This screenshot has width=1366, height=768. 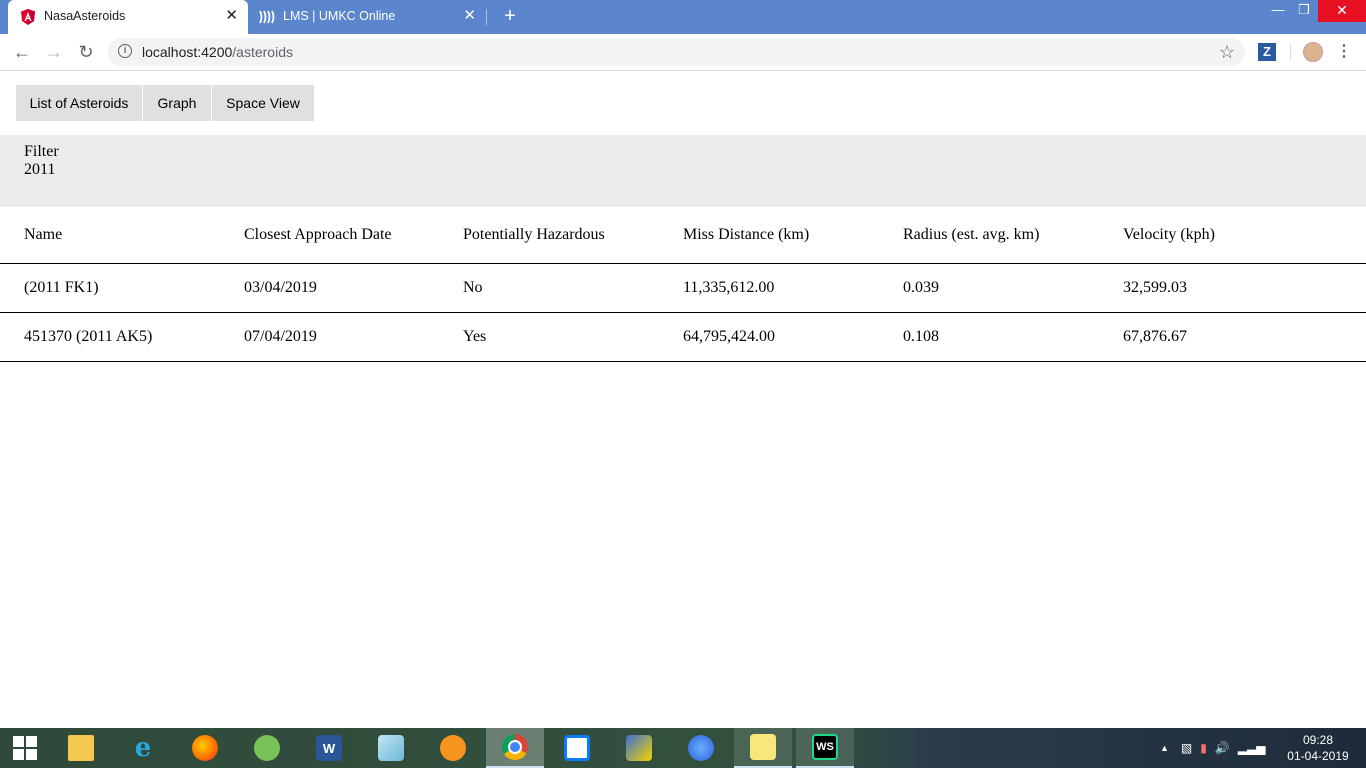 I want to click on bookmark-star-icon: ☆, so click(x=1227, y=52).